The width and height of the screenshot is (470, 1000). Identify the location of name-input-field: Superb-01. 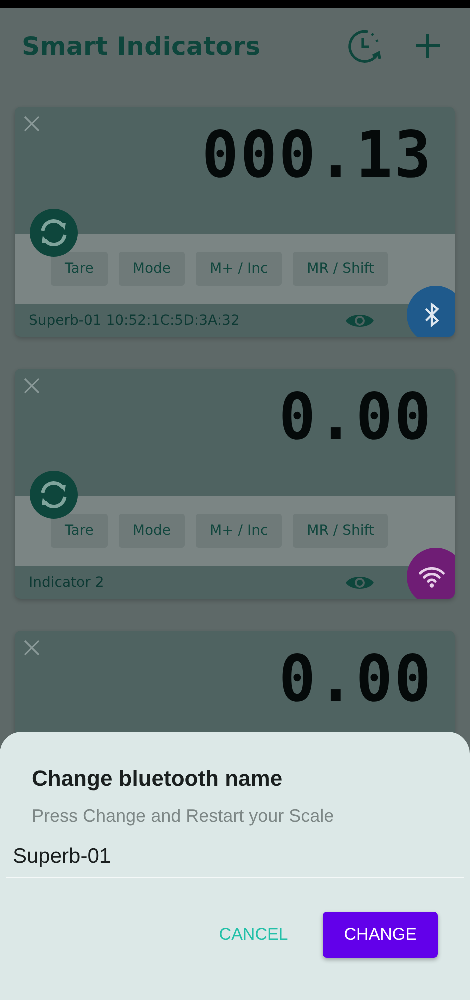
(235, 859).